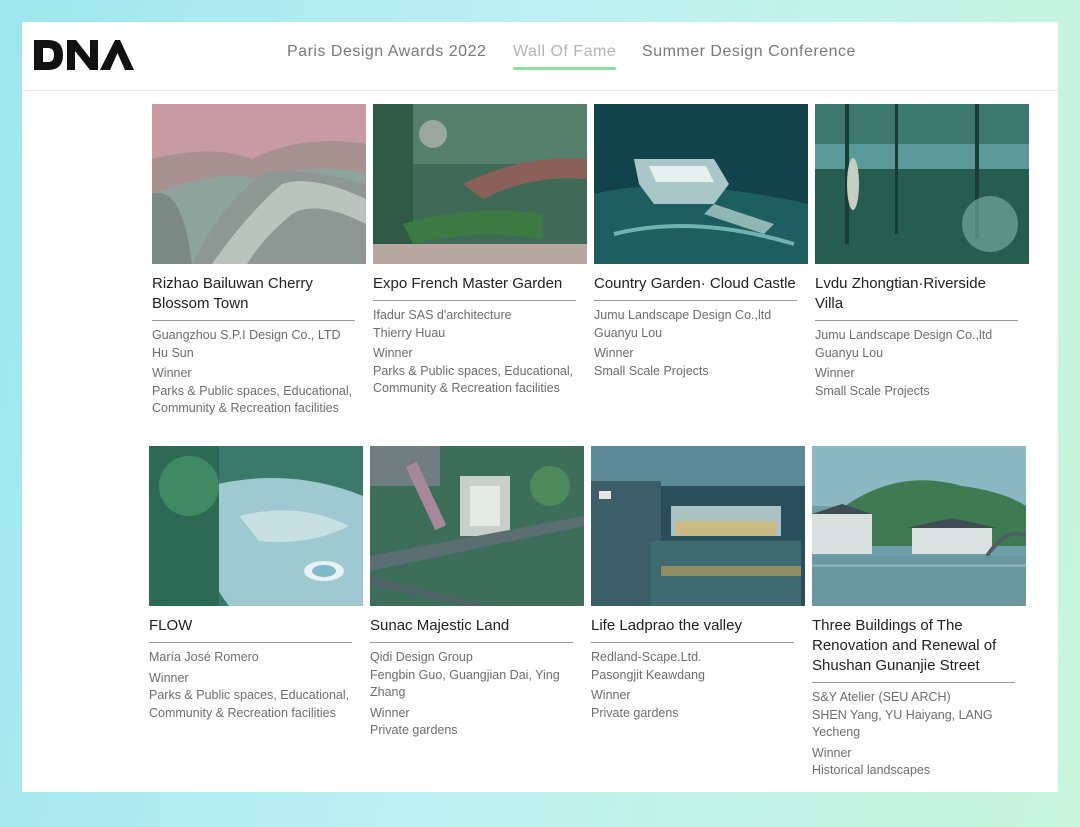  Describe the element at coordinates (442, 315) in the screenshot. I see `project-studio: Ifadur SAS d'architecture` at that location.